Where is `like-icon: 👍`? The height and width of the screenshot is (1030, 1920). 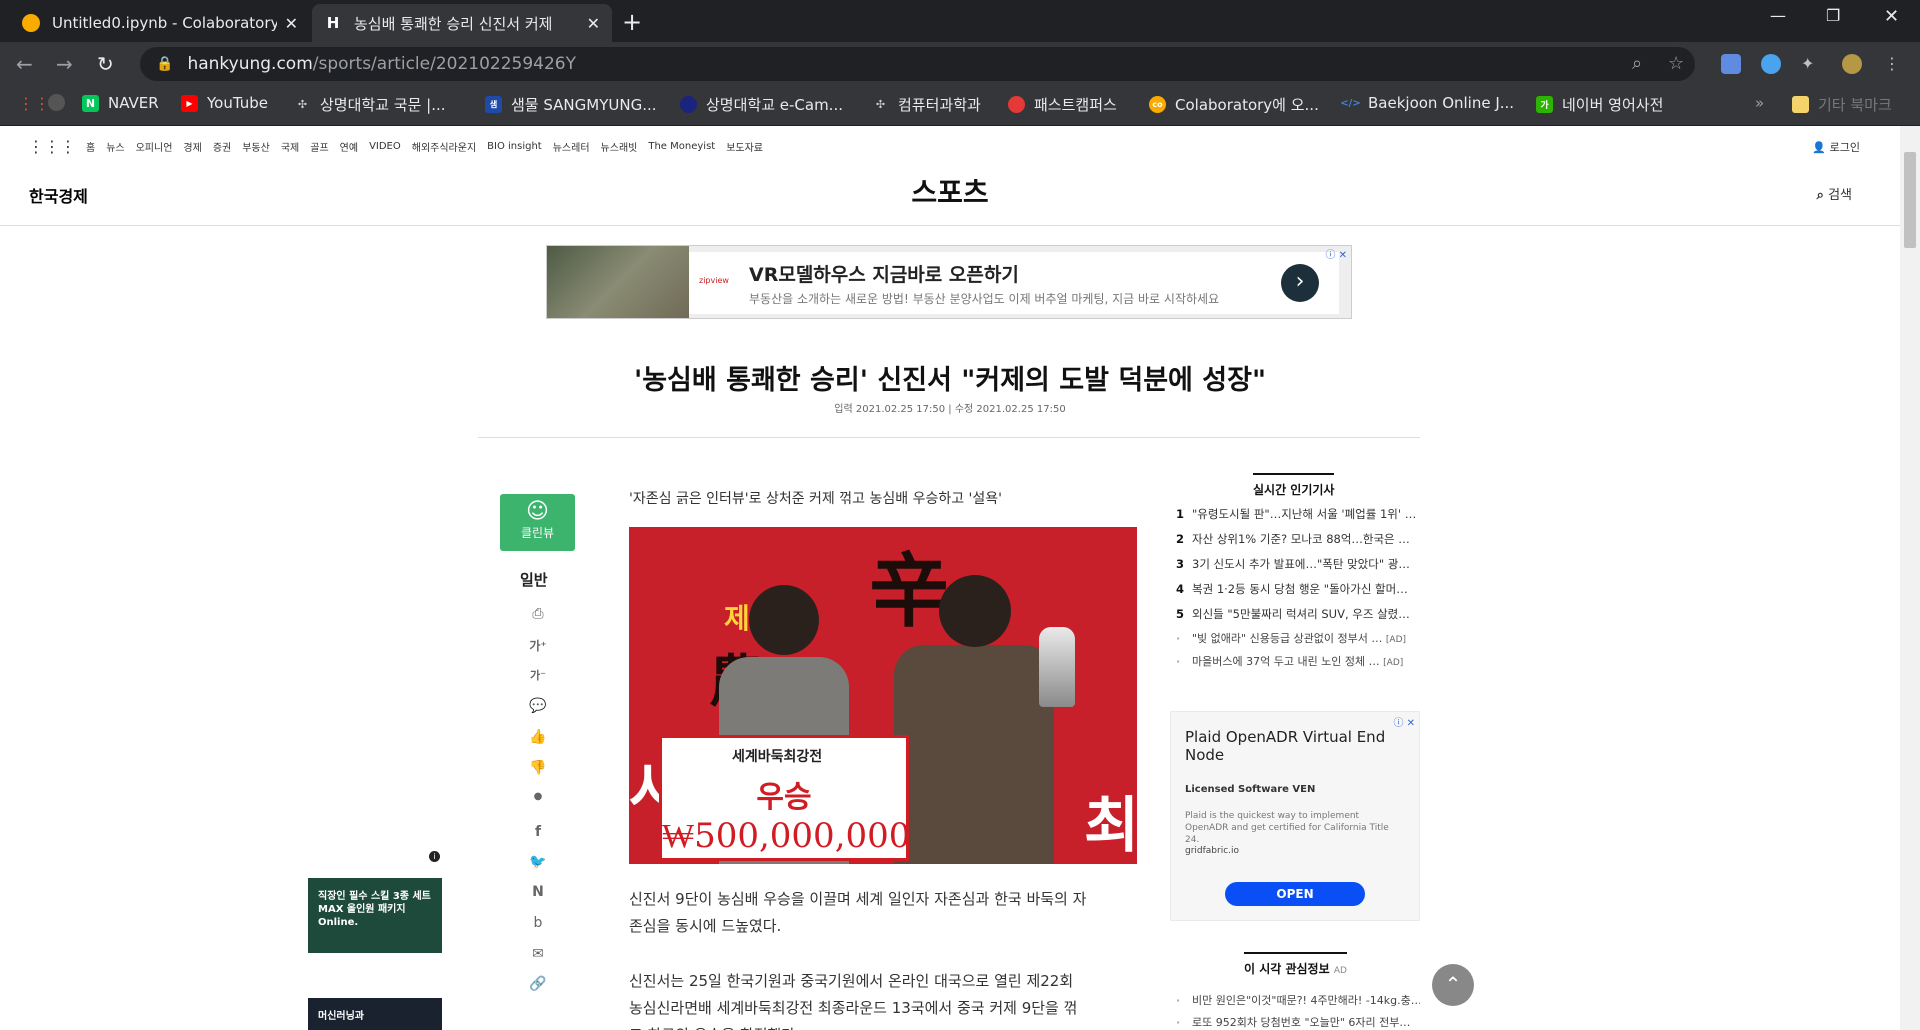 like-icon: 👍 is located at coordinates (538, 737).